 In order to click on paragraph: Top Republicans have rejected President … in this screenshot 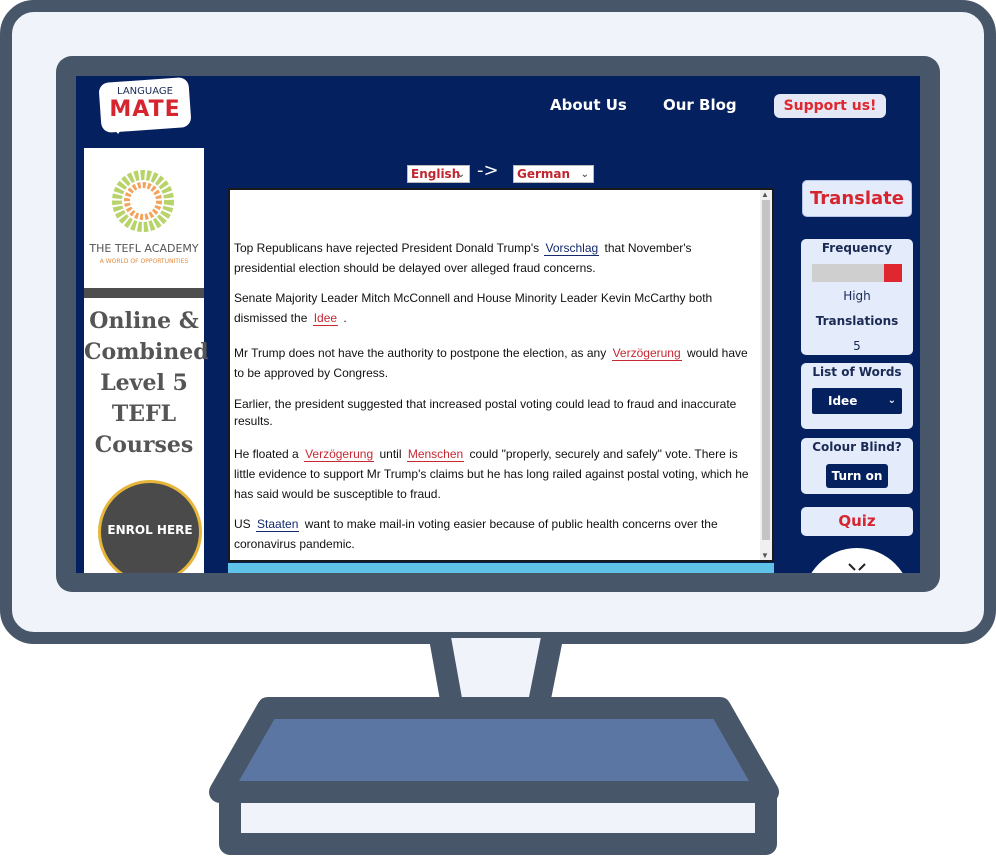, I will do `click(494, 258)`.